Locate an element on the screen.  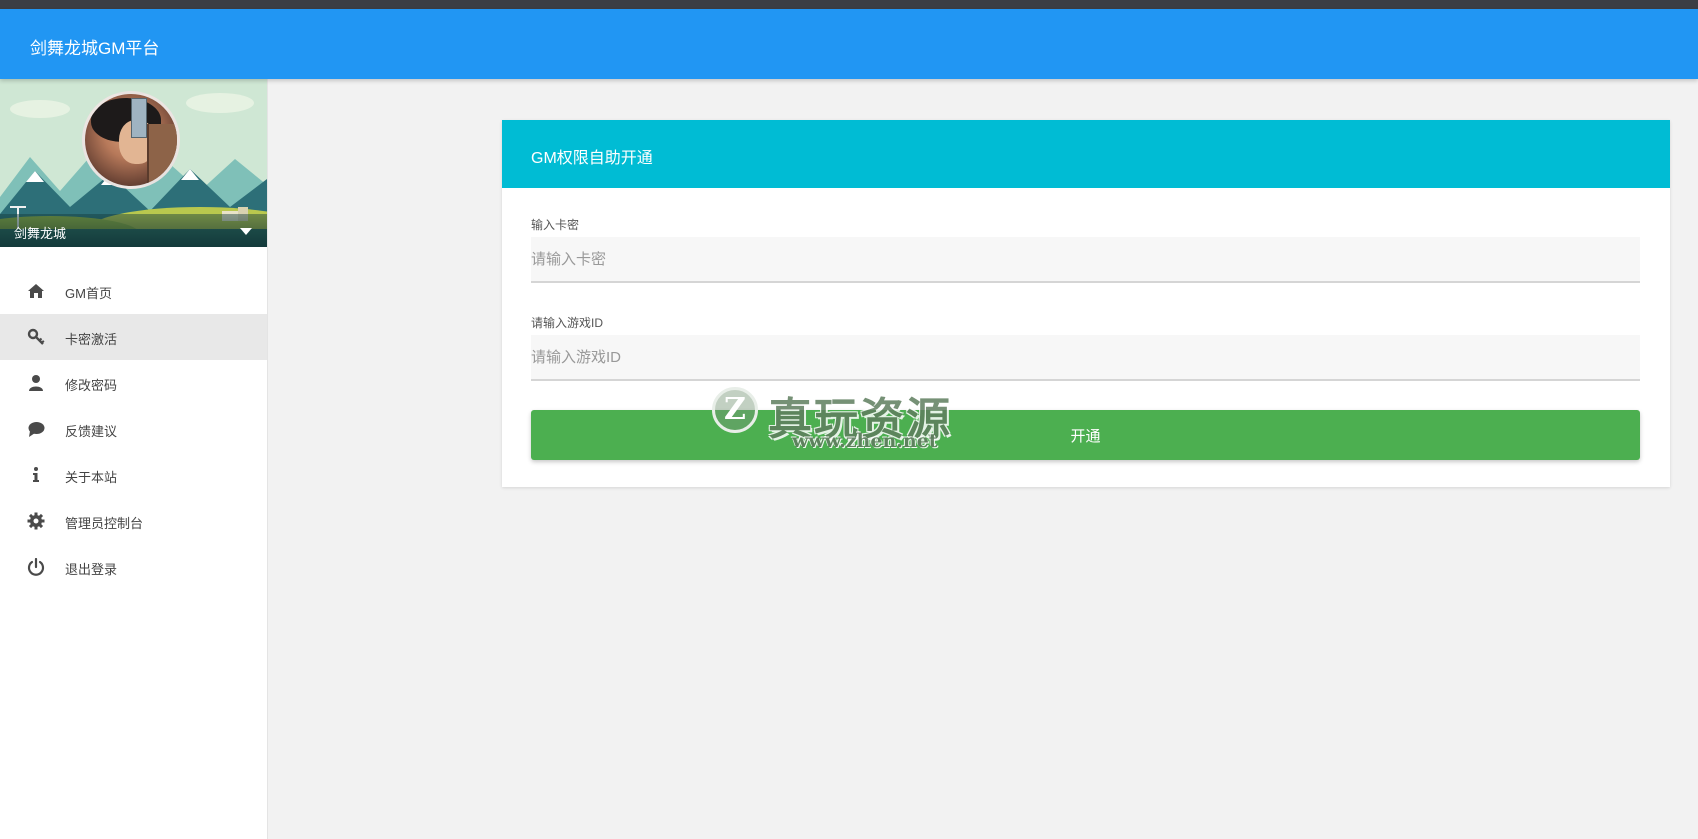
card-key-label: 输入卡密 is located at coordinates (555, 225).